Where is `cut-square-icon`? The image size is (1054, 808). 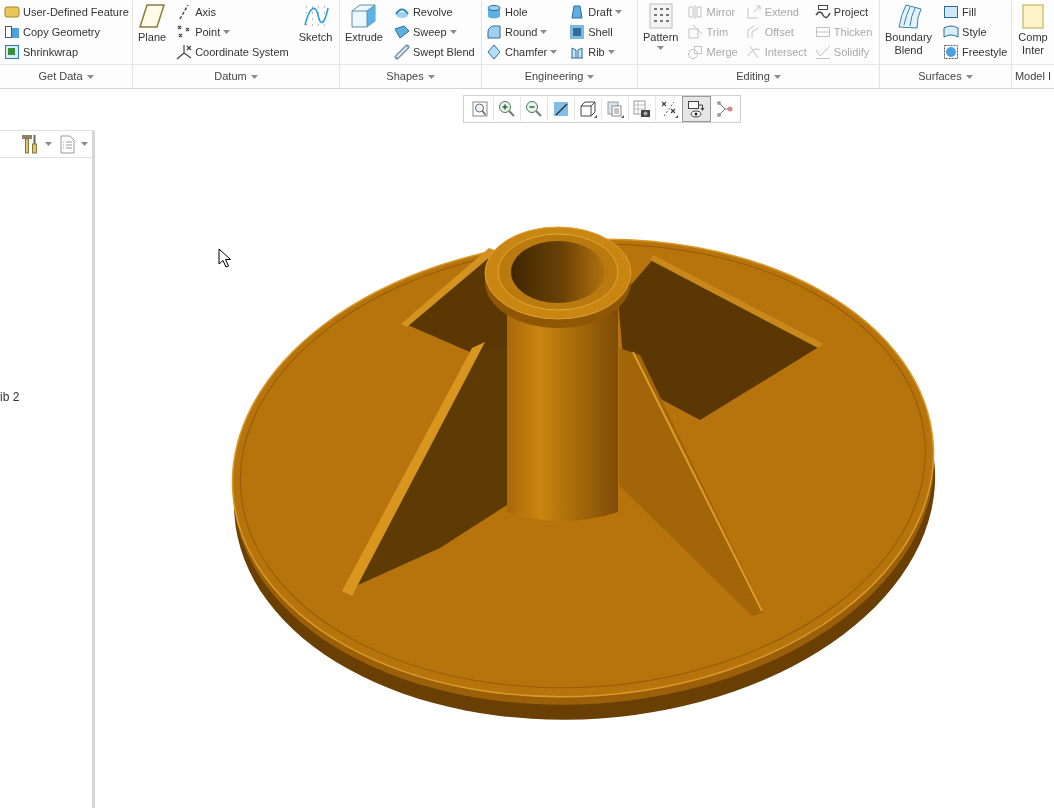 cut-square-icon is located at coordinates (695, 32).